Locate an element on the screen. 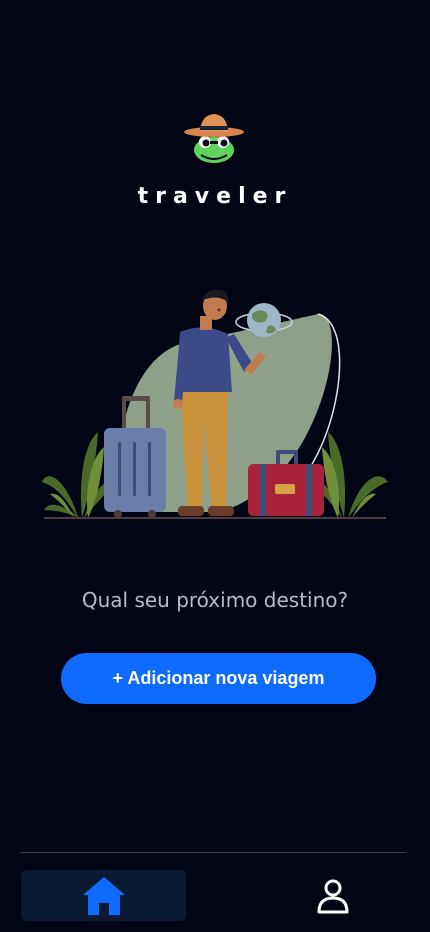 Image resolution: width=430 pixels, height=932 pixels. home-icon is located at coordinates (103, 895).